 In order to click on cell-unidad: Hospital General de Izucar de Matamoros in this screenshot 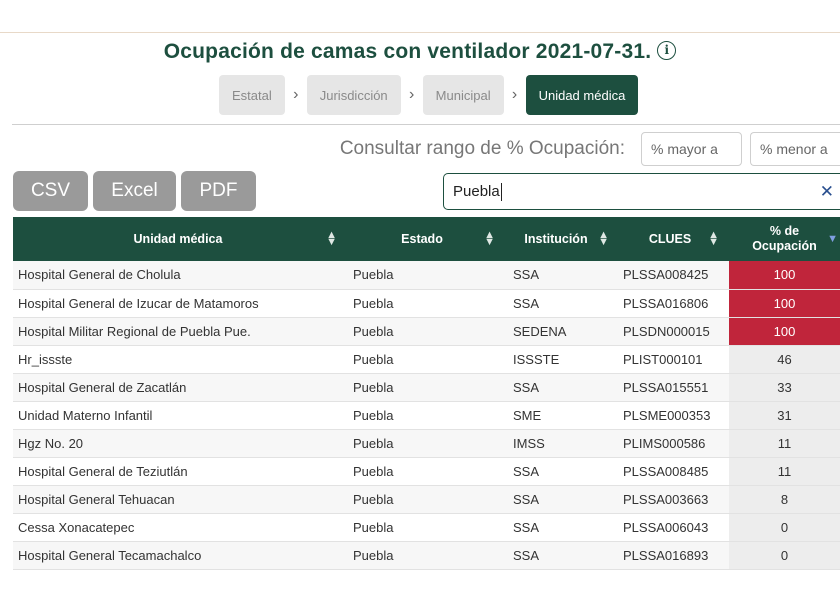, I will do `click(178, 303)`.